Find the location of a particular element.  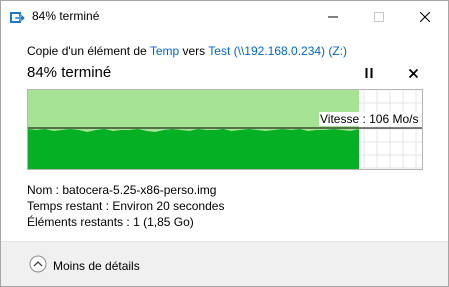

window-title: 84% terminé is located at coordinates (66, 16).